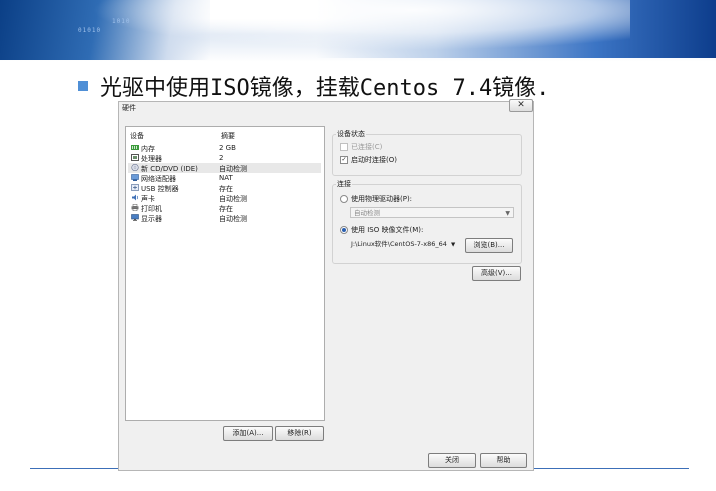 This screenshot has width=716, height=491. What do you see at coordinates (360, 25) in the screenshot?
I see `banner-glow` at bounding box center [360, 25].